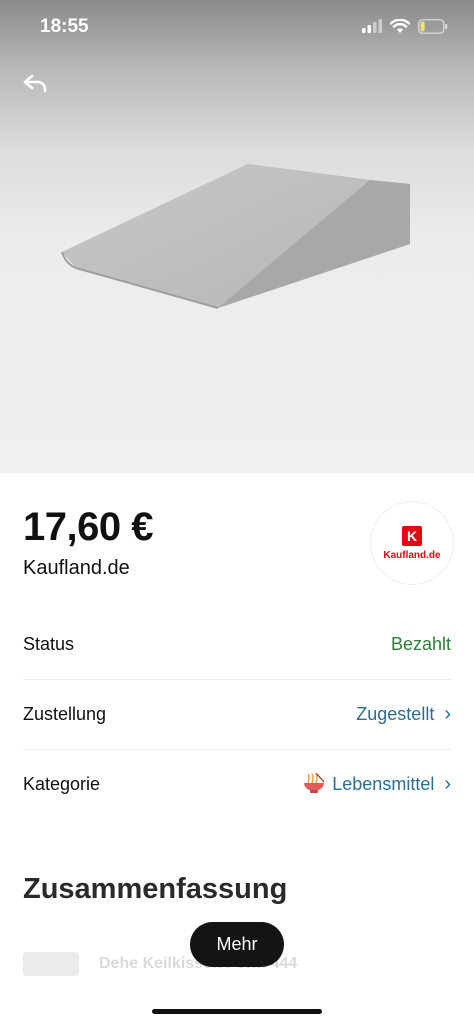  I want to click on price: 17,60 €, so click(88, 527).